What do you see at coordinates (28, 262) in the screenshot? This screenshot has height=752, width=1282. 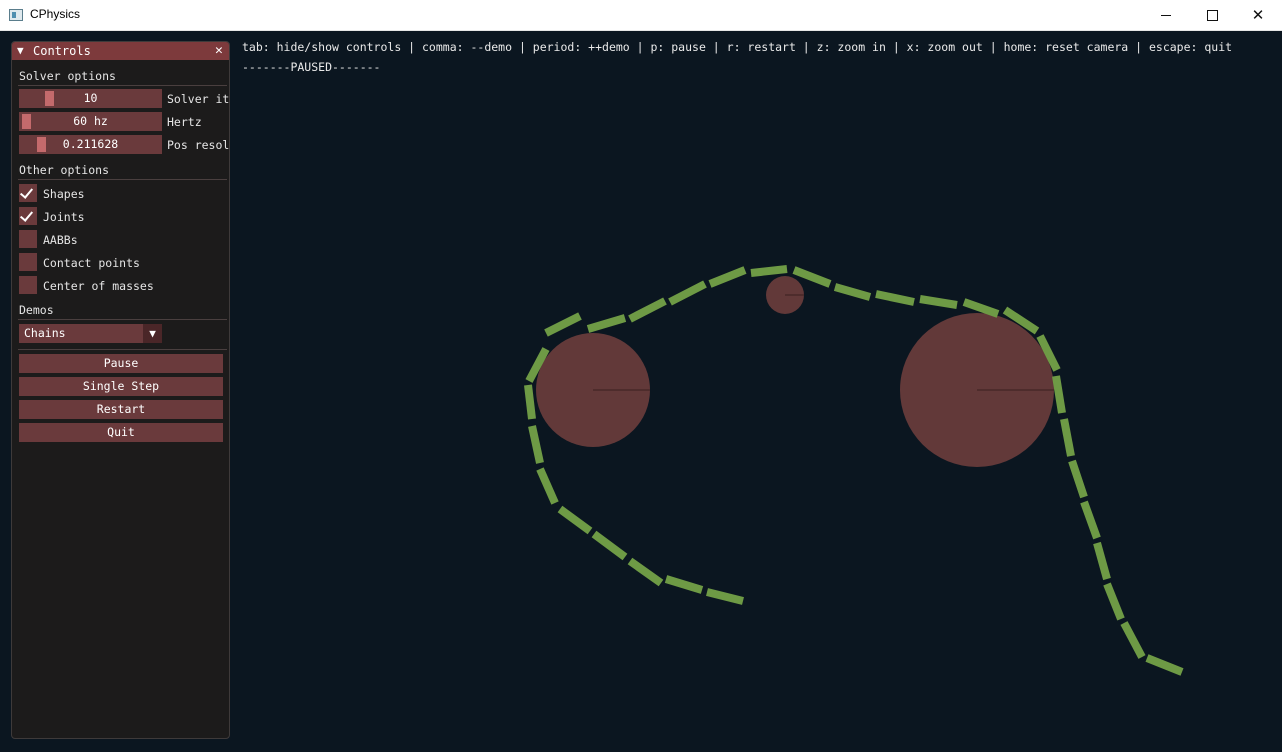 I see `contact-points-checkbox` at bounding box center [28, 262].